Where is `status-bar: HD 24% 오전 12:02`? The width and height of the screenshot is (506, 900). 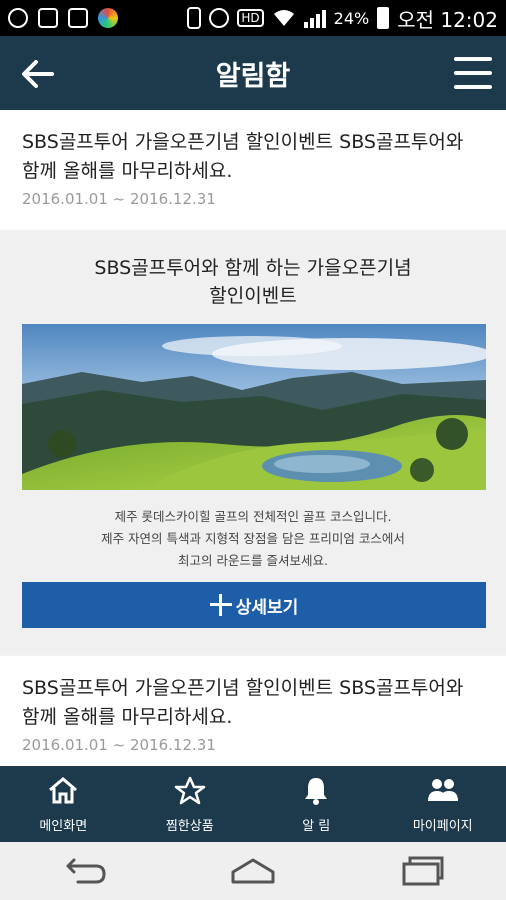
status-bar: HD 24% 오전 12:02 is located at coordinates (253, 18).